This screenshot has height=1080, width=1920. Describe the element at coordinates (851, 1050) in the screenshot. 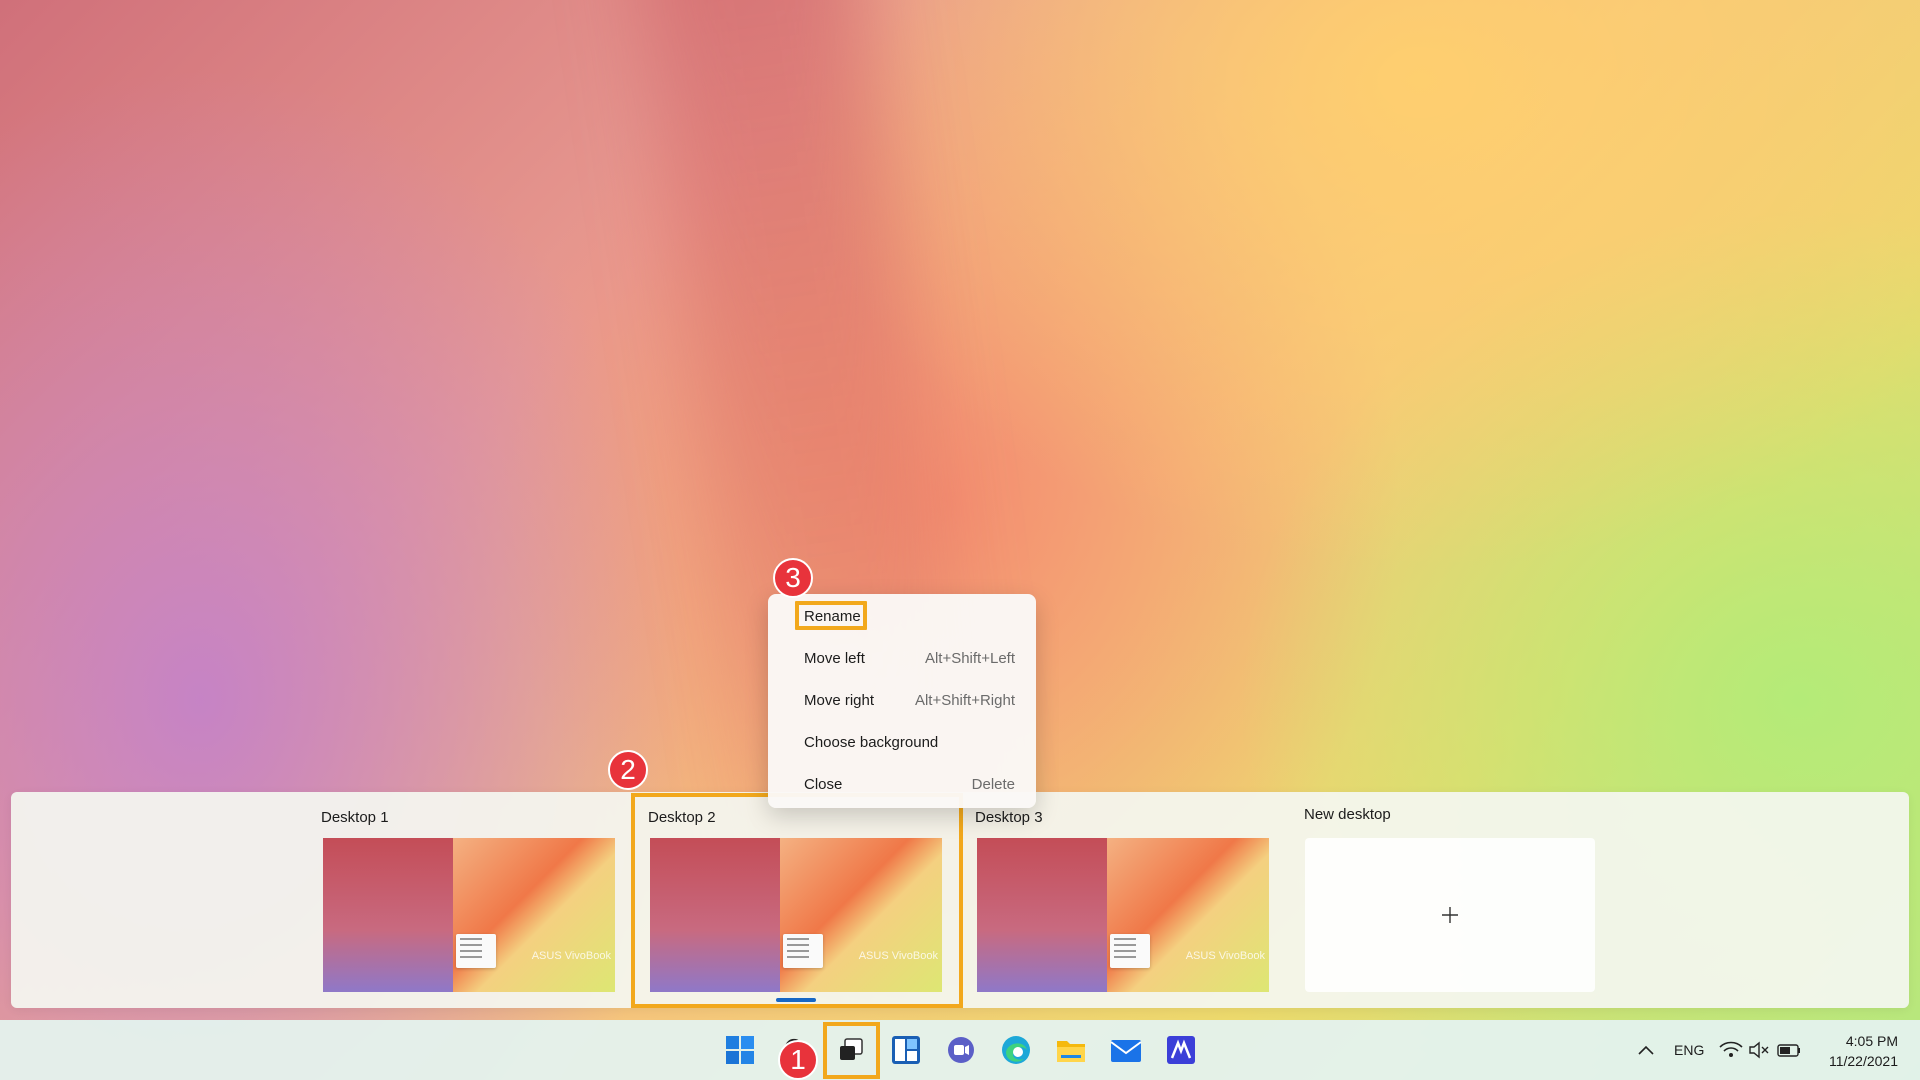

I see `task-view-highlight` at that location.